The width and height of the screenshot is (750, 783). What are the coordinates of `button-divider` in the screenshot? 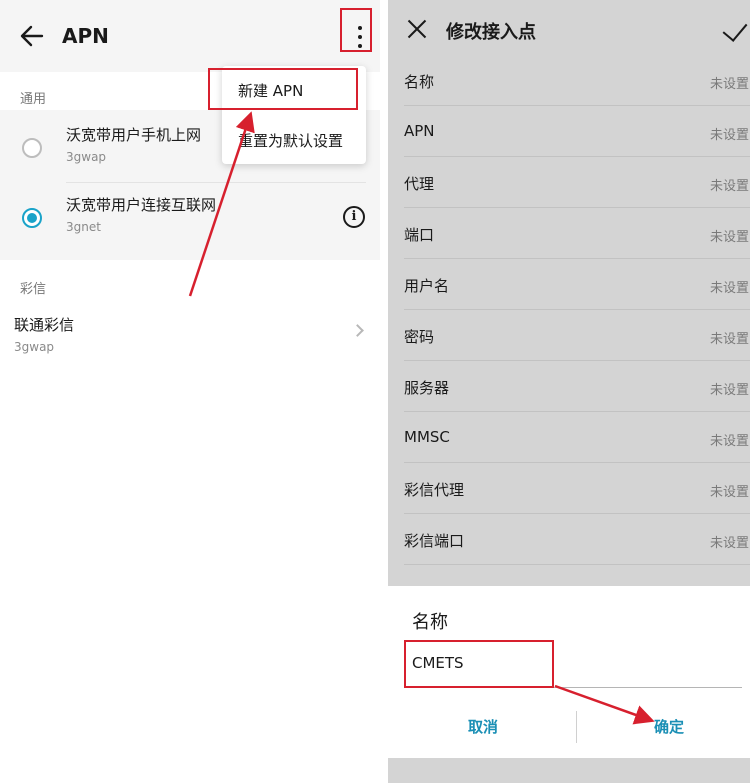 It's located at (576, 727).